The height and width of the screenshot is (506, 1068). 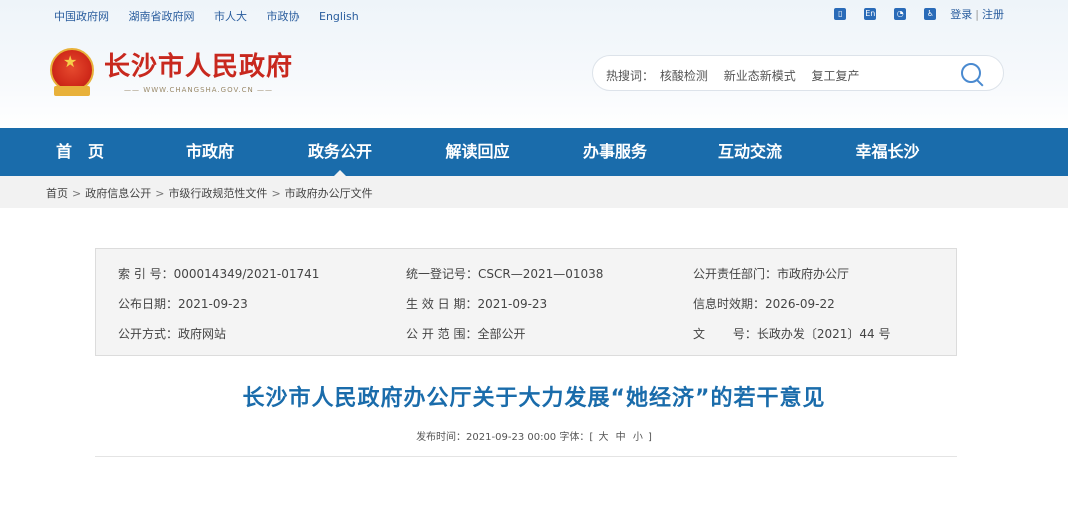 What do you see at coordinates (118, 193) in the screenshot?
I see `breadcrumb-info-disclosure: 政府信息公开` at bounding box center [118, 193].